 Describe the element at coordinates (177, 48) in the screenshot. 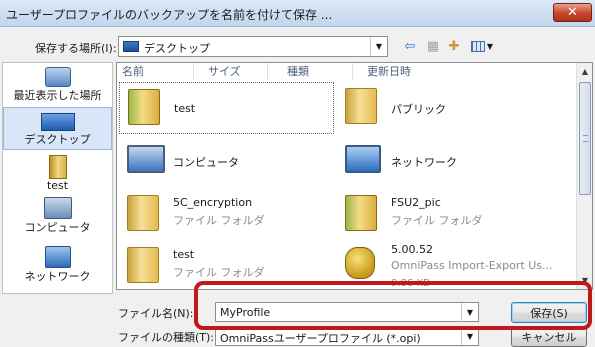

I see `save-in-value: デスクトップ` at that location.